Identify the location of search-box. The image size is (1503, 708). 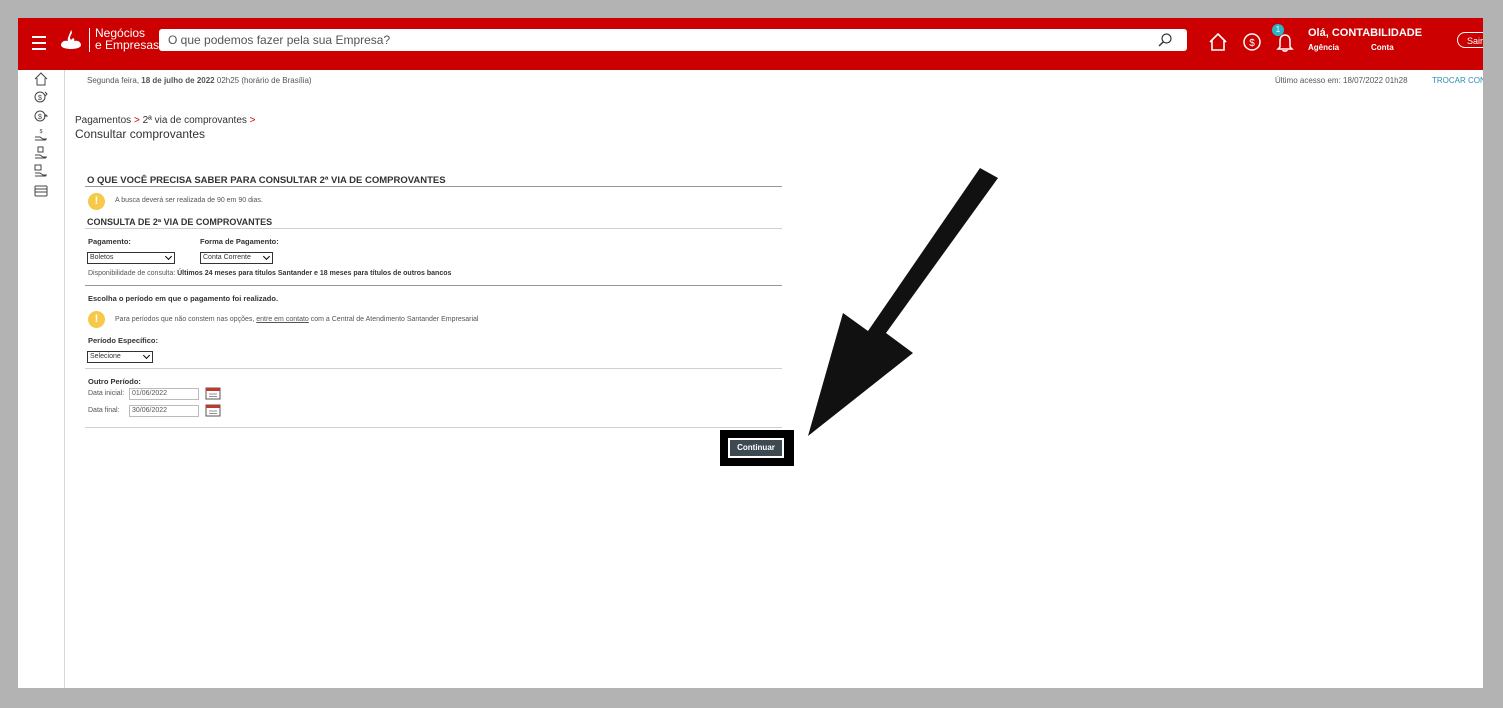
(673, 40).